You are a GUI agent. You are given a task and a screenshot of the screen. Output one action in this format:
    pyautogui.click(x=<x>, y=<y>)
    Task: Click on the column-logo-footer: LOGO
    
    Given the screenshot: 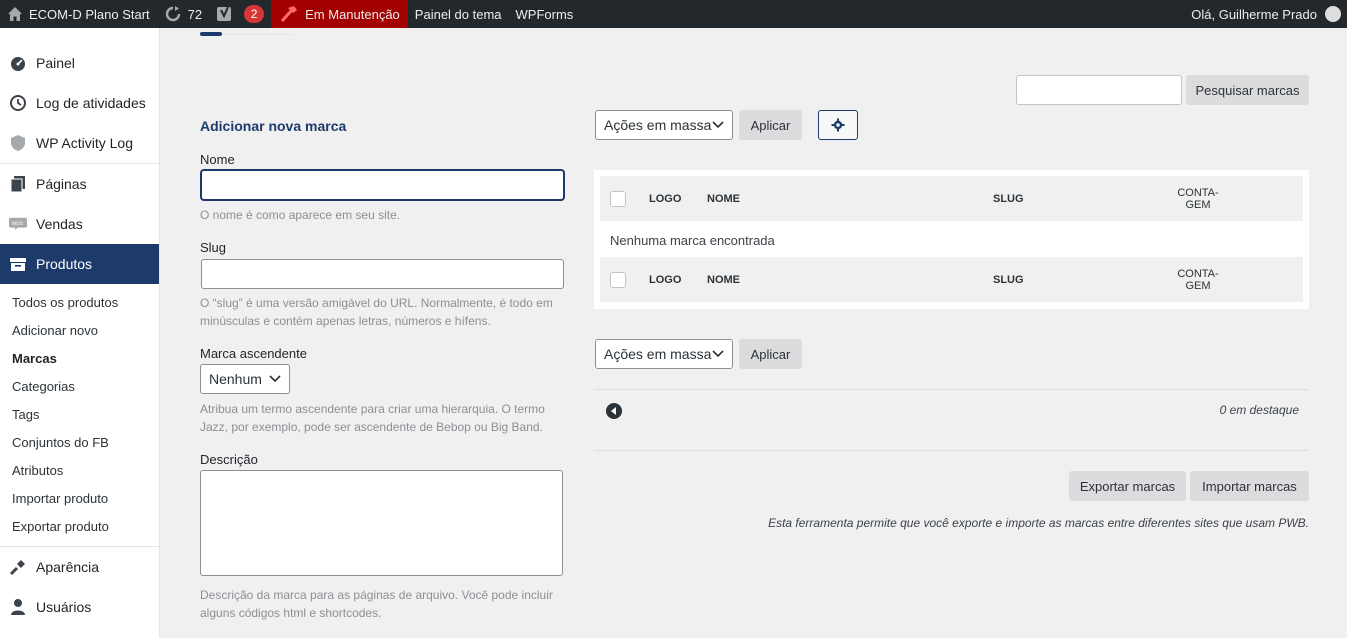 What is the action you would take?
    pyautogui.click(x=665, y=279)
    